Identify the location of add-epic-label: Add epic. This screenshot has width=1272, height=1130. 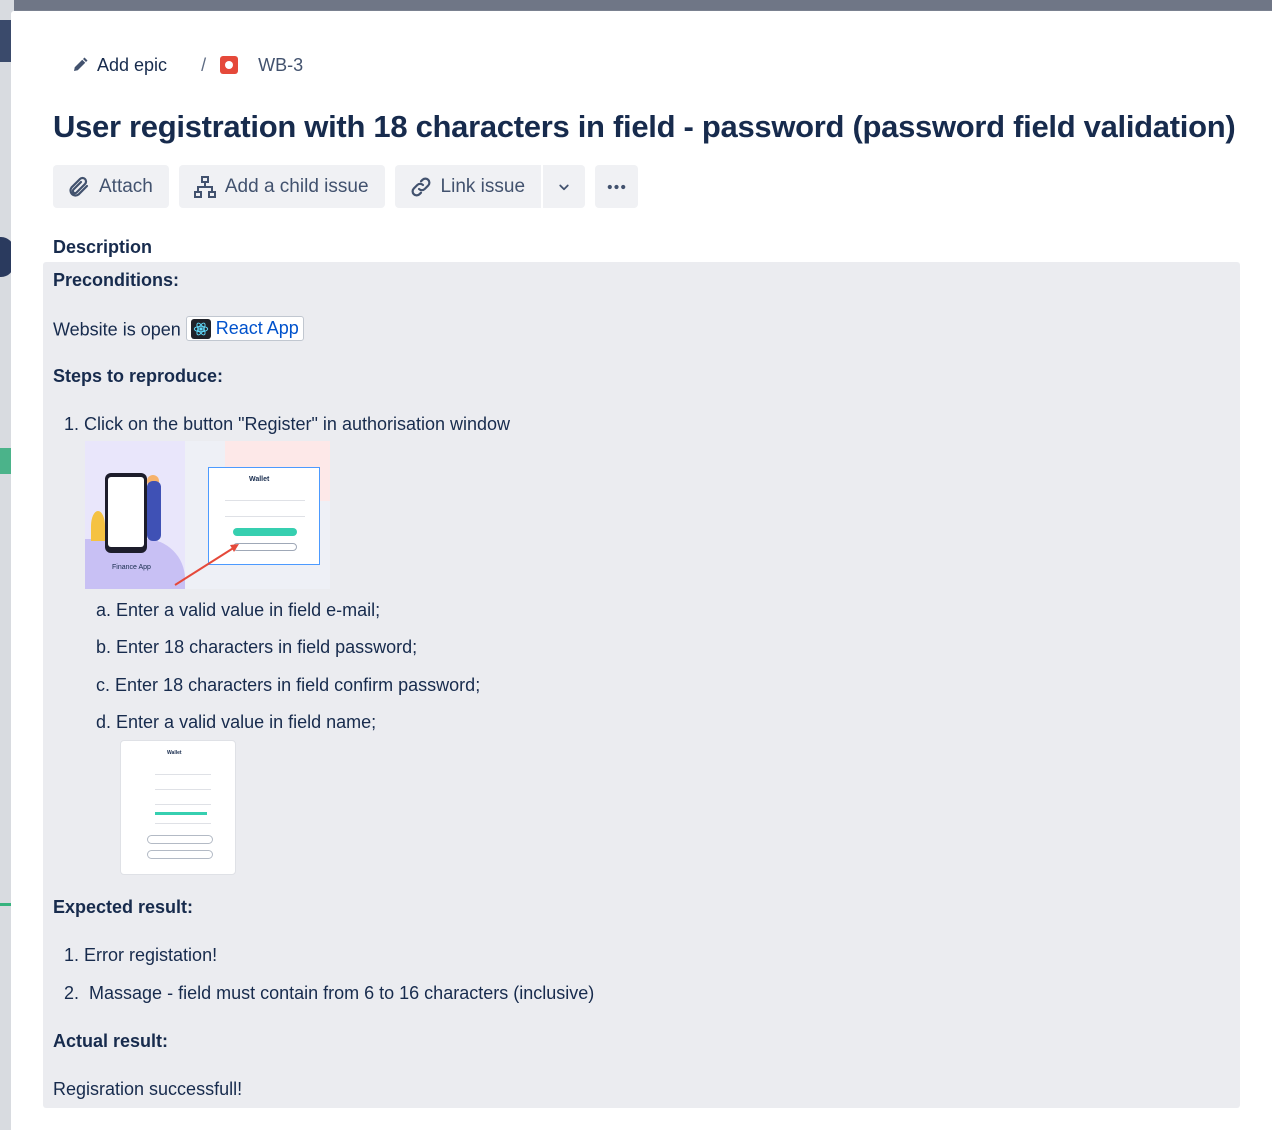
(132, 64).